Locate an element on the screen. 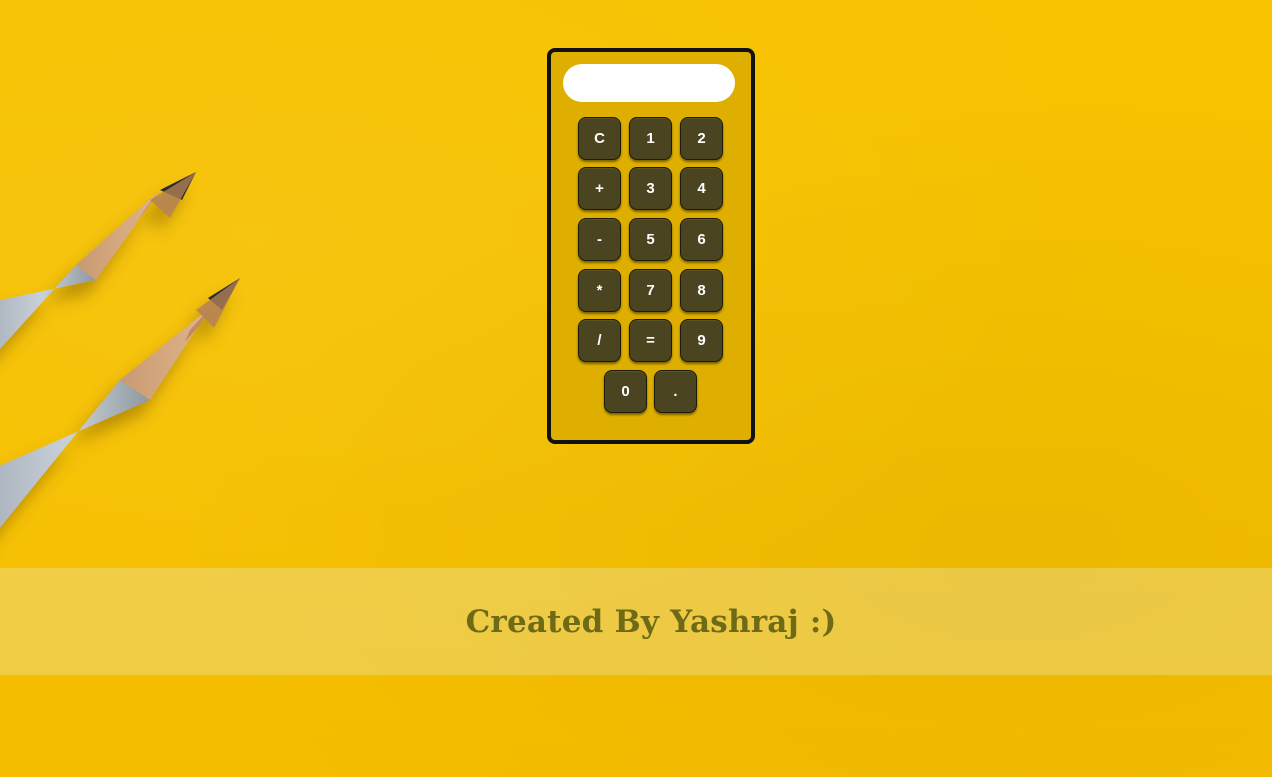  key-minus: - is located at coordinates (599, 239).